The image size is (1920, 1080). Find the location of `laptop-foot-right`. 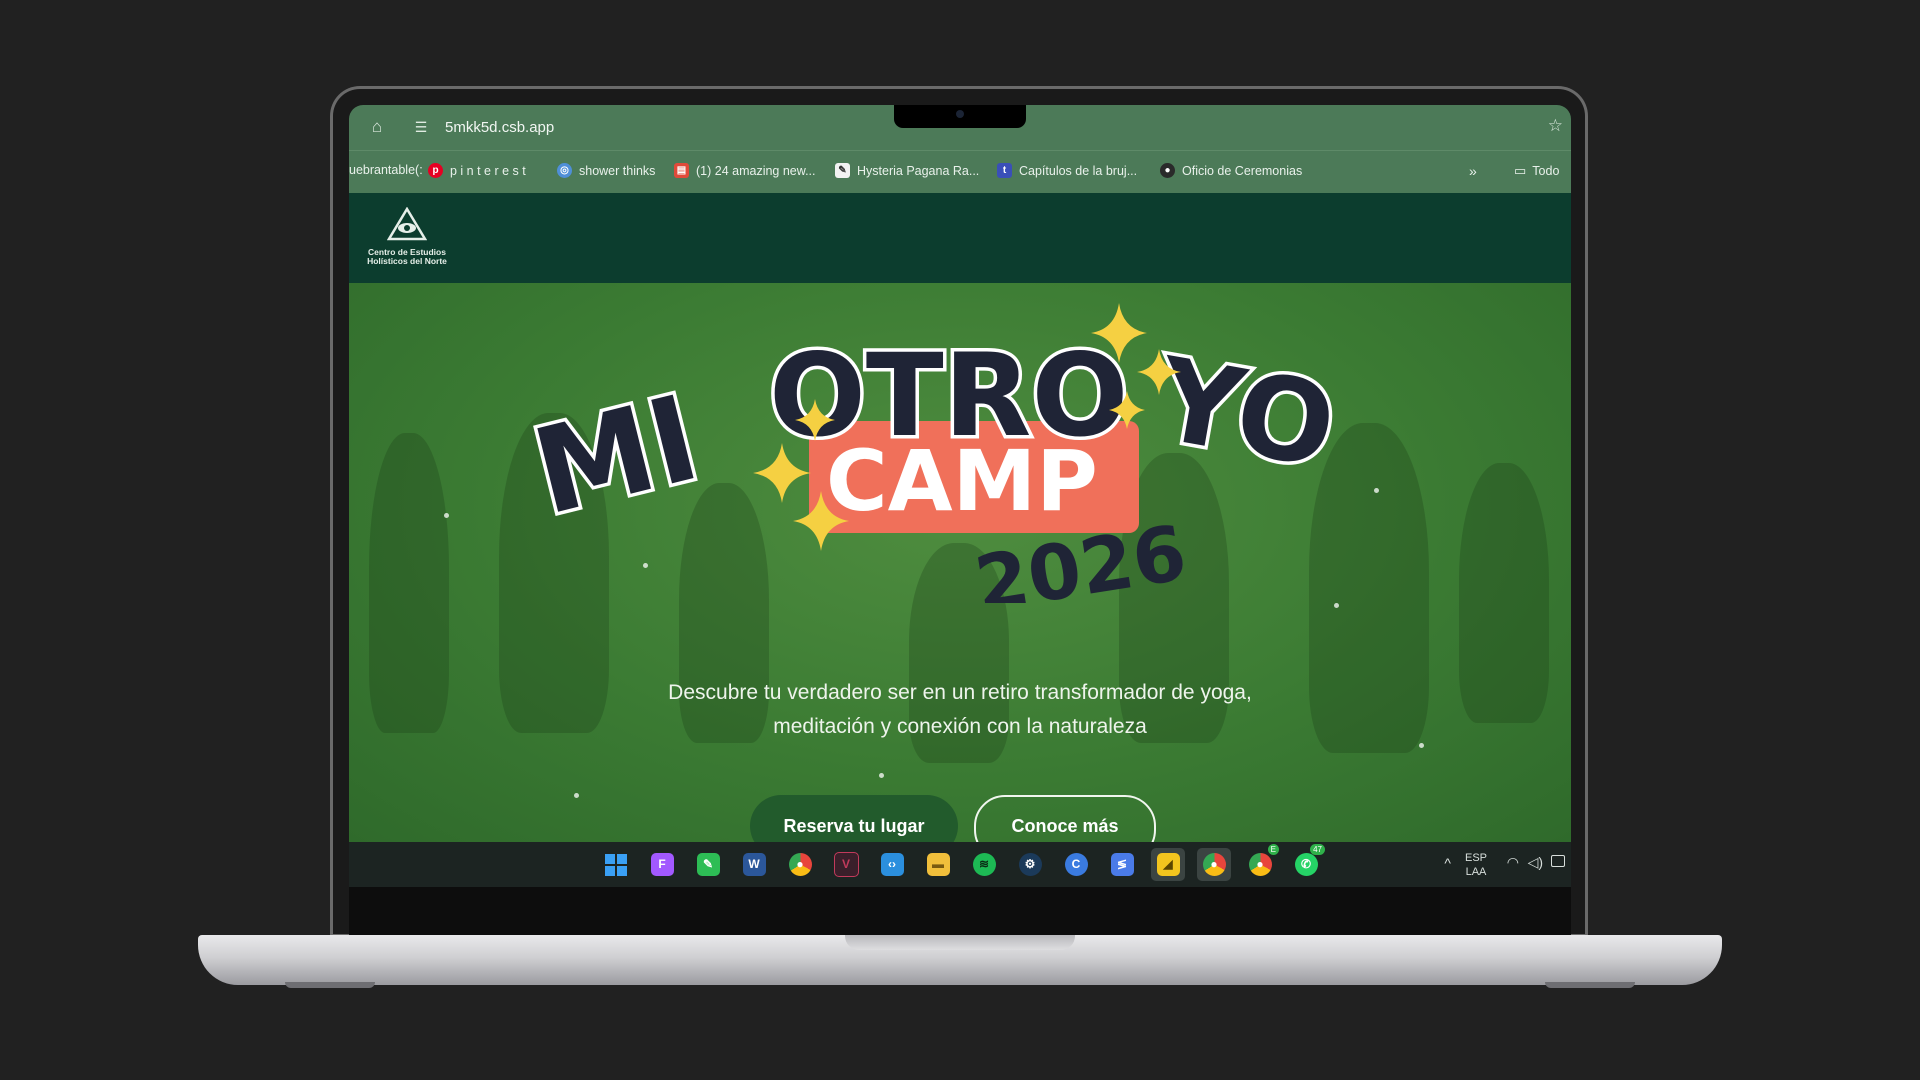

laptop-foot-right is located at coordinates (1590, 985).